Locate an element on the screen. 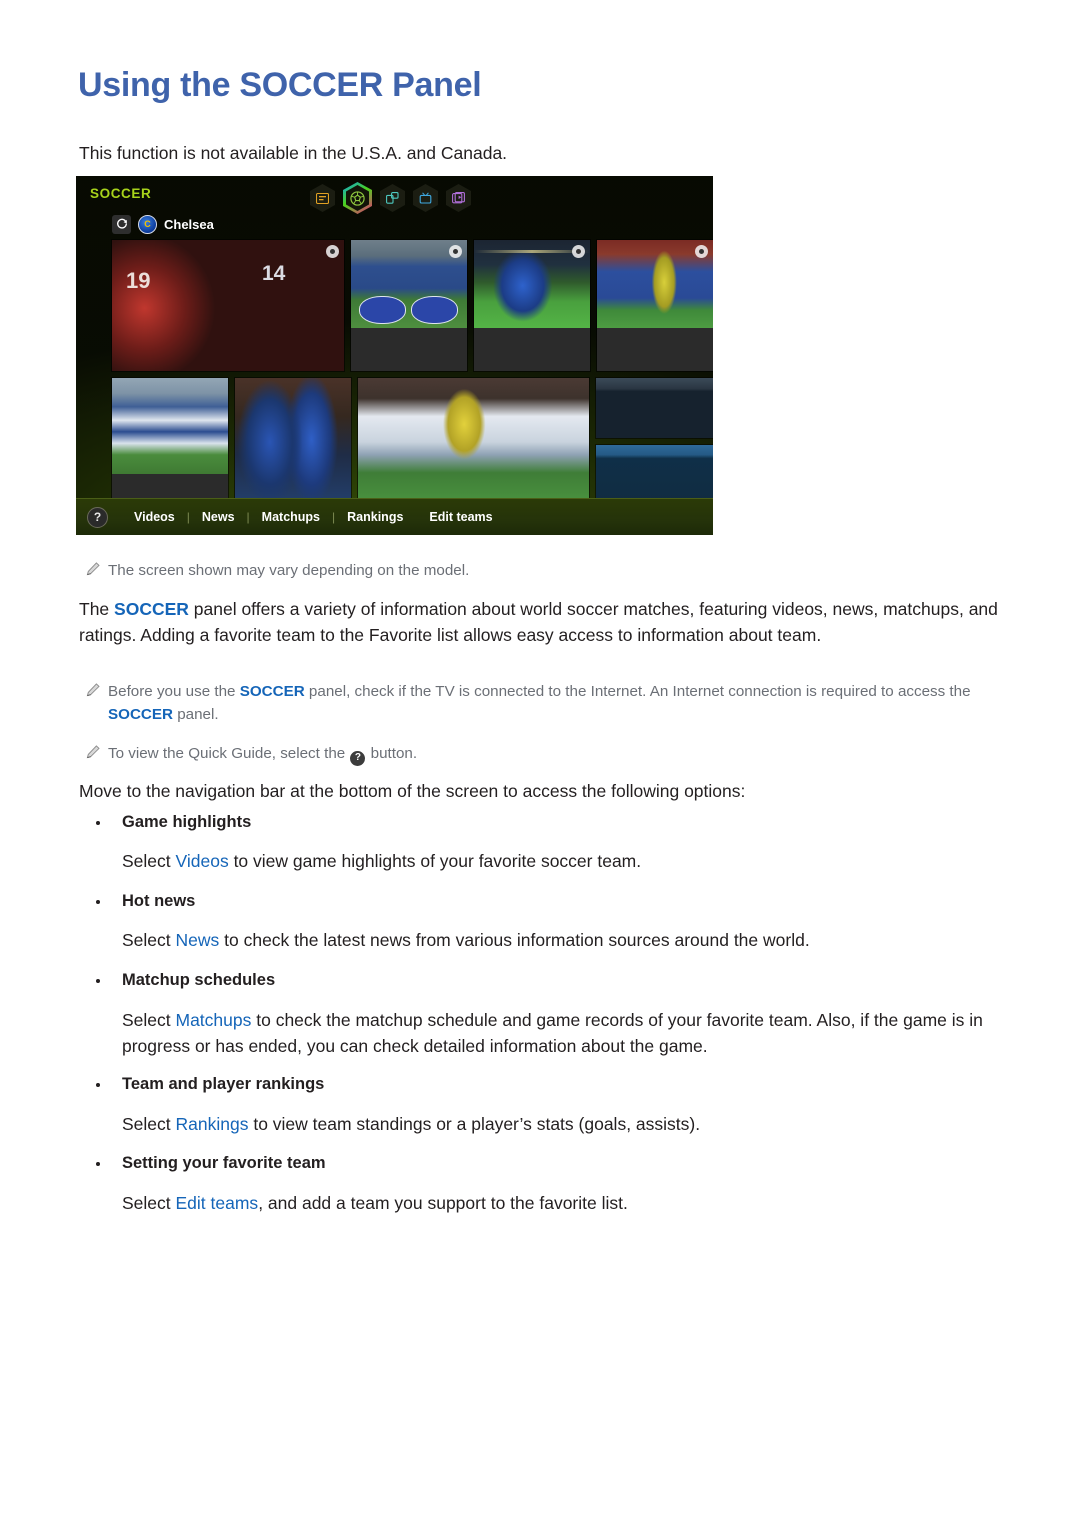 This screenshot has width=1080, height=1527. internet-note-kw2: SOCCER is located at coordinates (140, 714).